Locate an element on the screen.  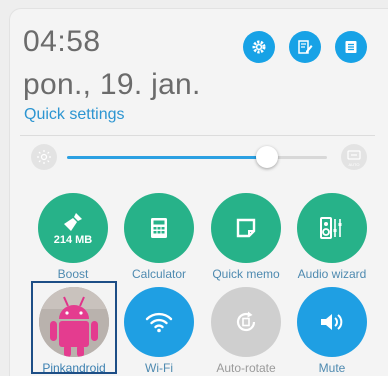
calculator-button is located at coordinates (159, 228).